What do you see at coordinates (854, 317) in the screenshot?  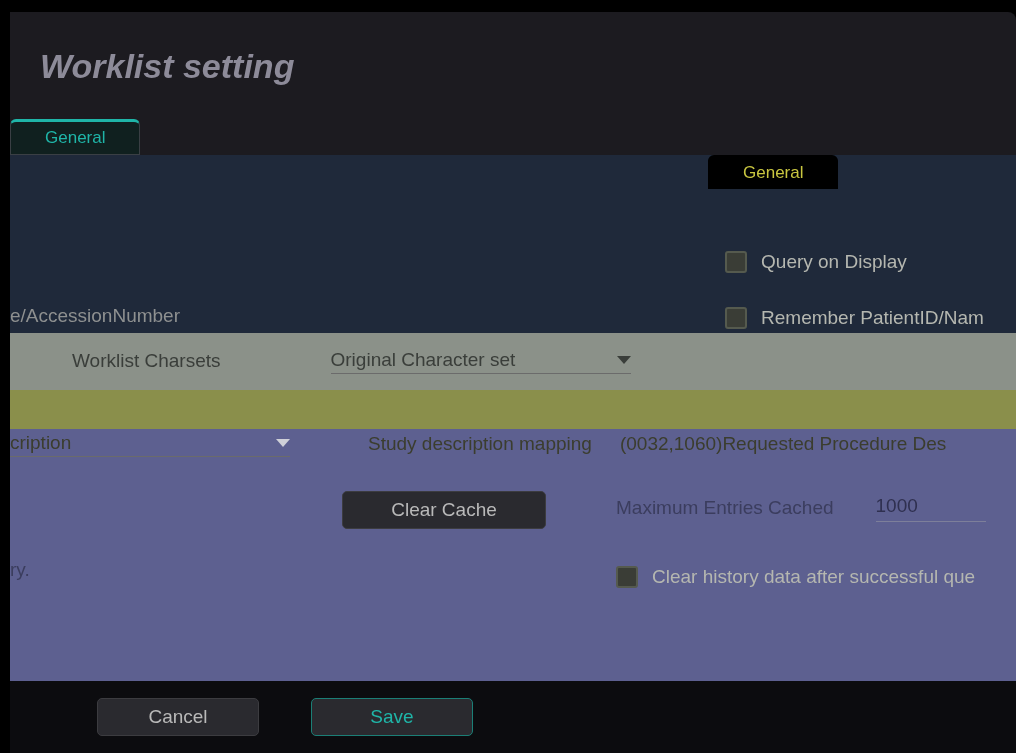 I see `checkbox-option: Remember PatientID/Nam` at bounding box center [854, 317].